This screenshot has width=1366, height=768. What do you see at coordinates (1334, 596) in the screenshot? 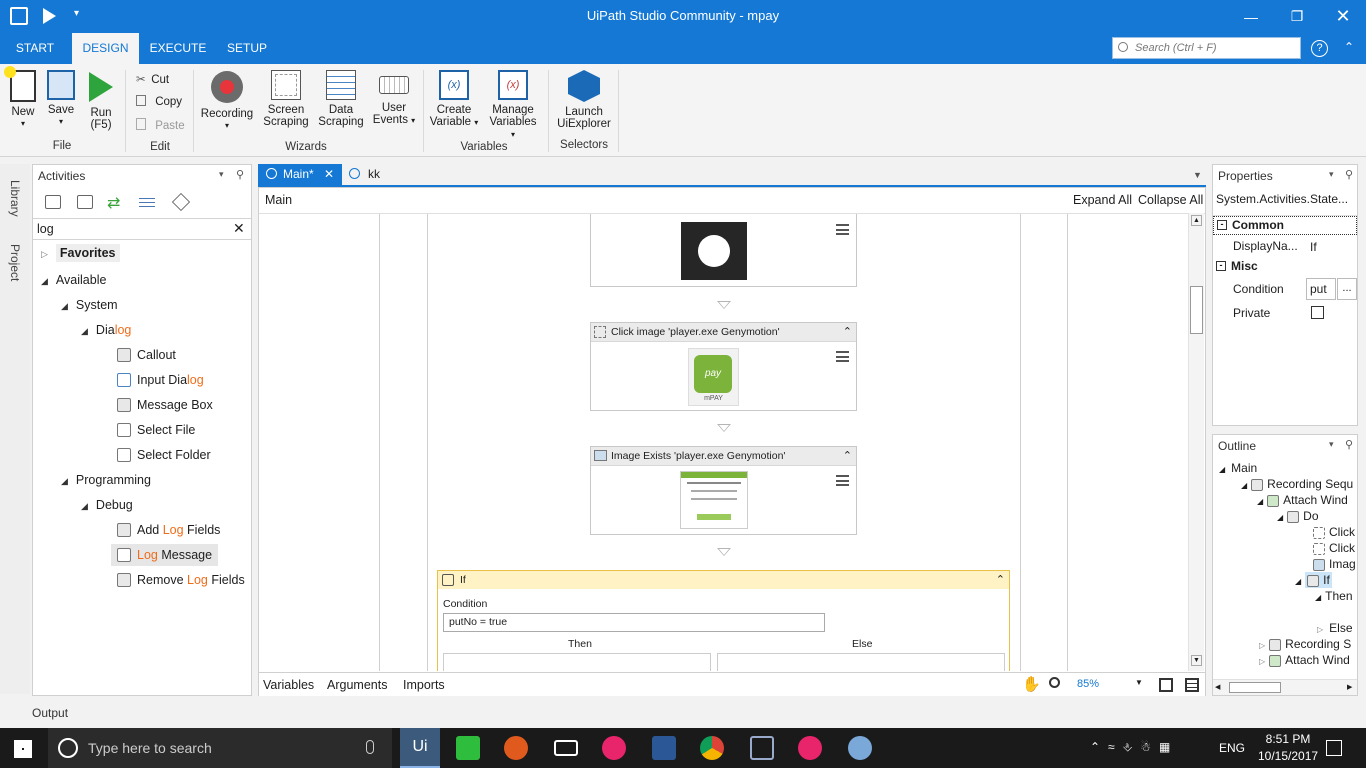
I see `outline-item: ◢ Then` at bounding box center [1334, 596].